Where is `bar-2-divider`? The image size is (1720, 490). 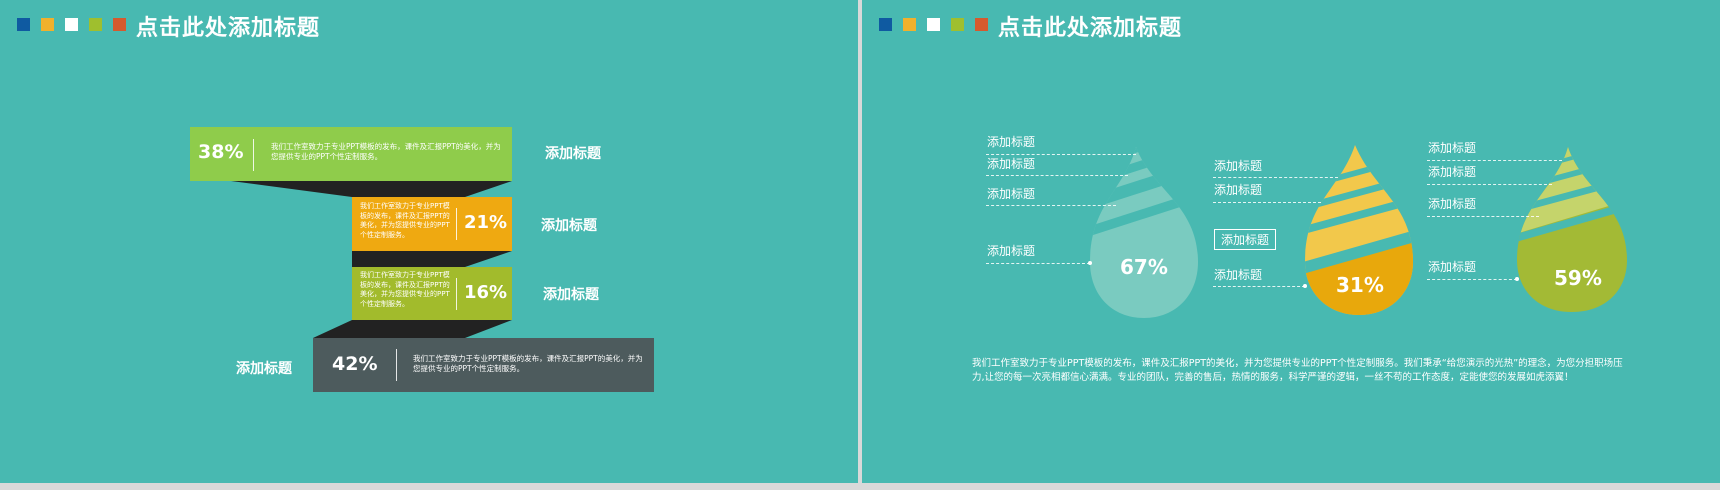
bar-2-divider is located at coordinates (456, 224).